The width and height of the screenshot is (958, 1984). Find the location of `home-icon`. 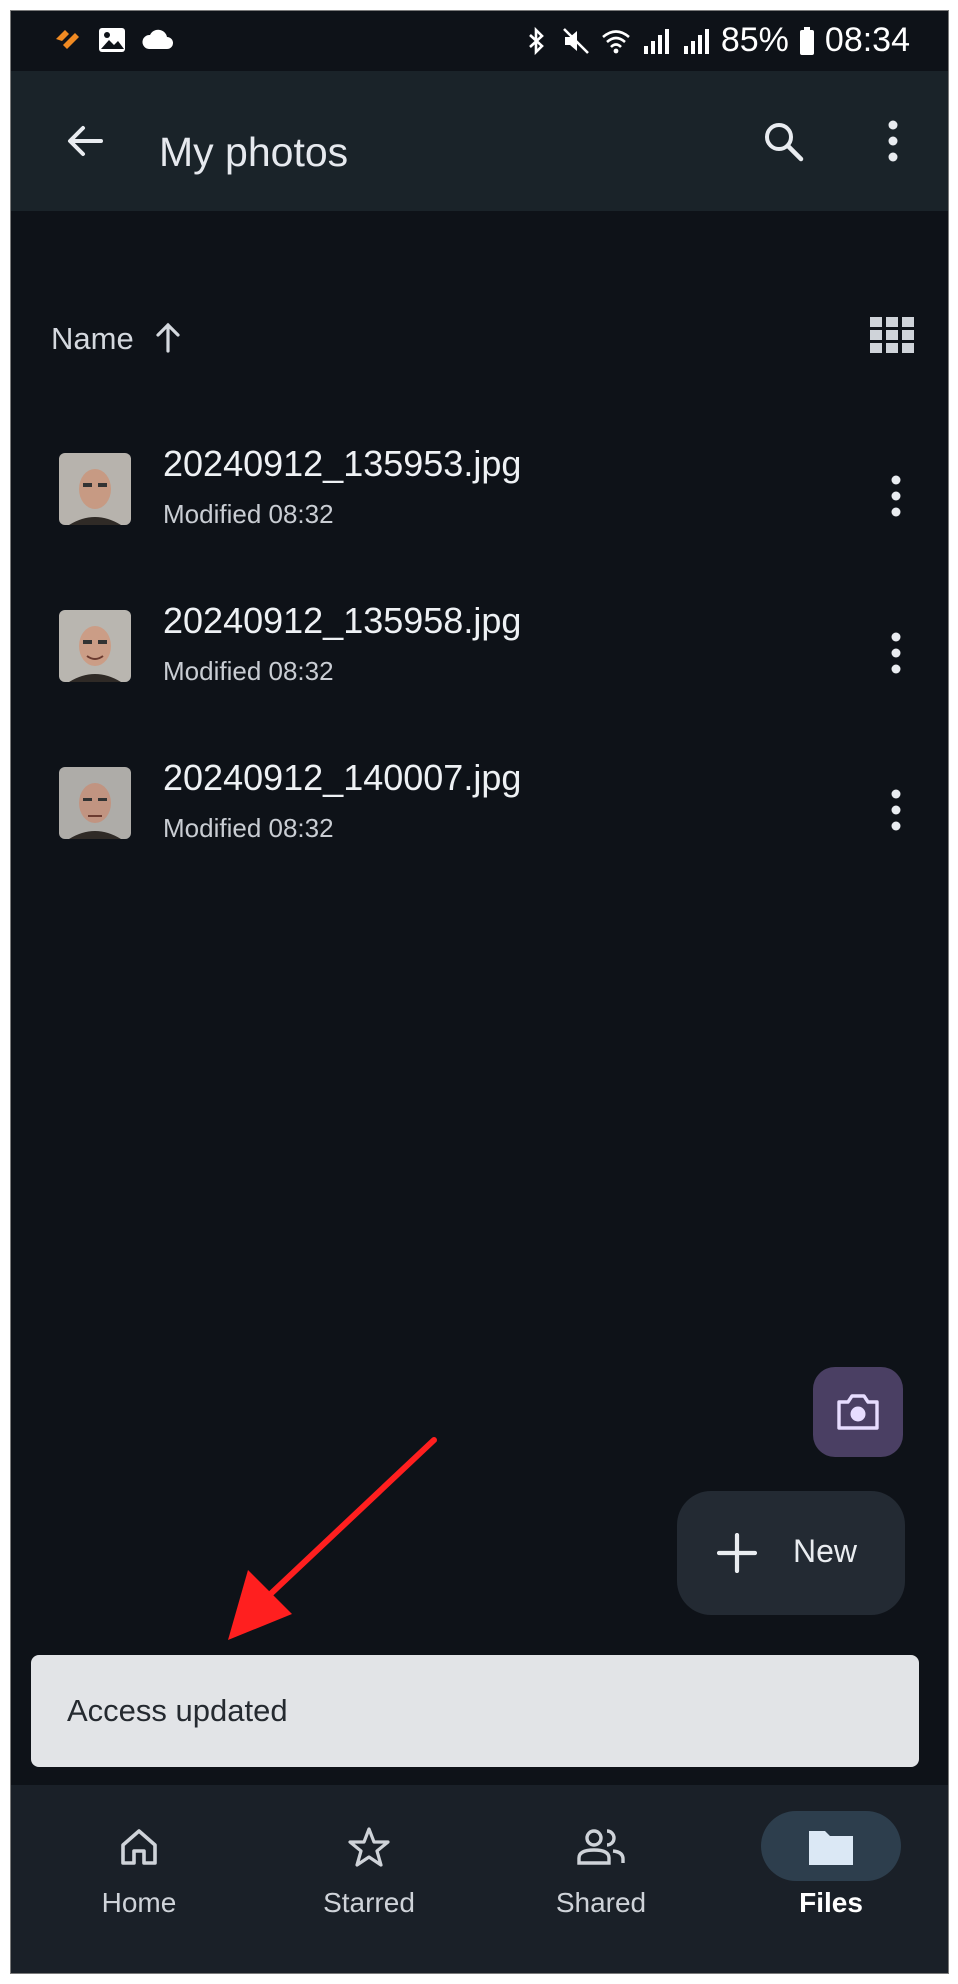

home-icon is located at coordinates (139, 1847).